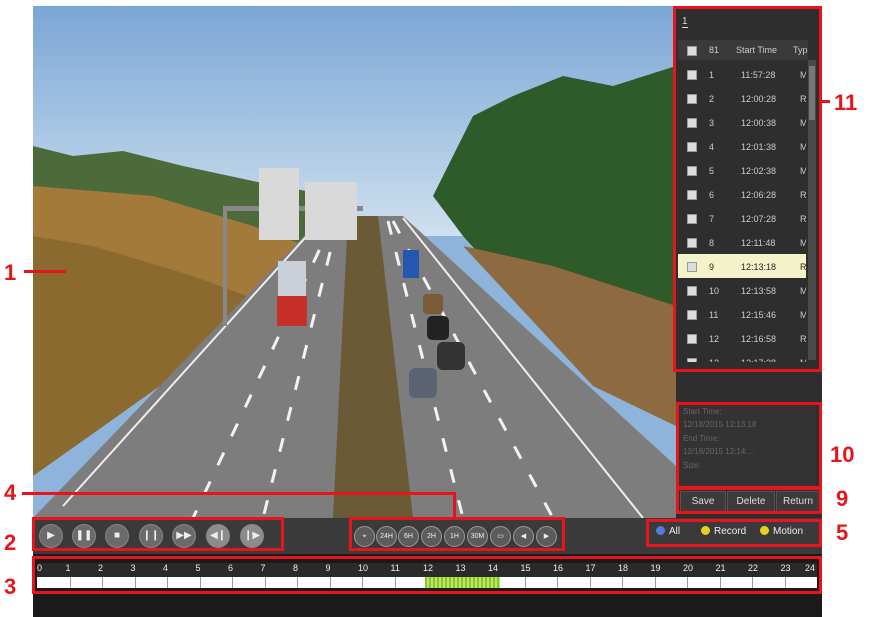 Image resolution: width=877 pixels, height=617 pixels. Describe the element at coordinates (10, 272) in the screenshot. I see `annotation-label-1: 1` at that location.